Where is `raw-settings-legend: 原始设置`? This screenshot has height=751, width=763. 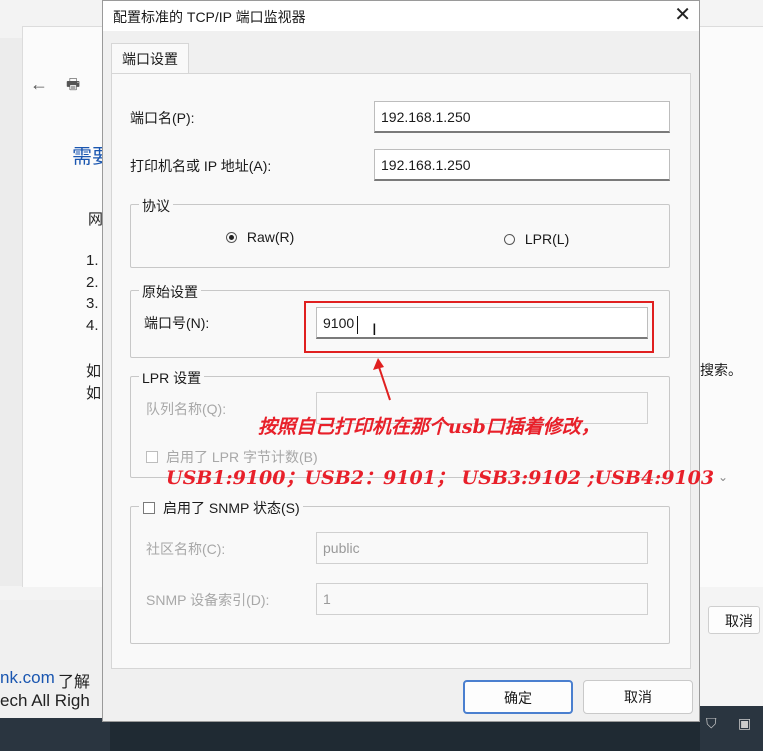
raw-settings-legend: 原始设置 is located at coordinates (170, 292).